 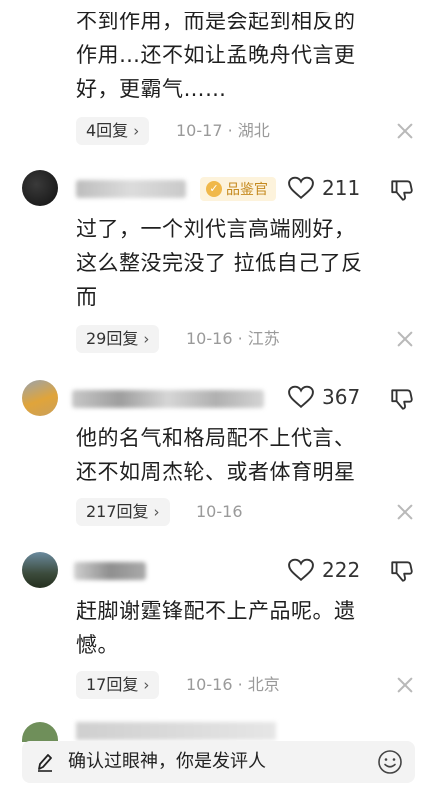 I want to click on like-button: 222, so click(x=324, y=570).